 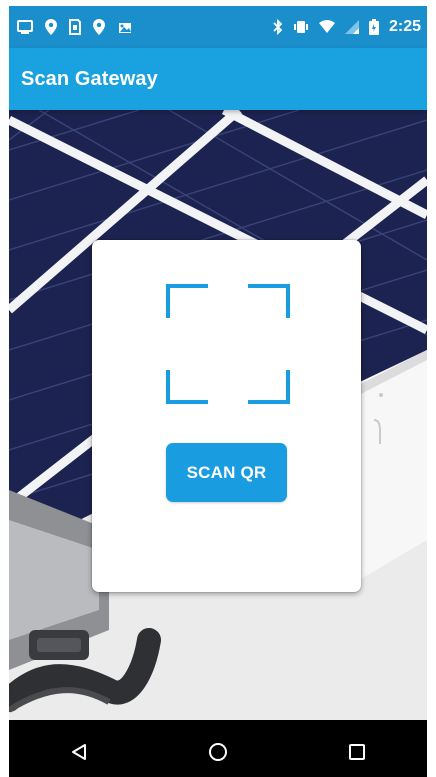 What do you see at coordinates (301, 27) in the screenshot?
I see `vibrate-icon` at bounding box center [301, 27].